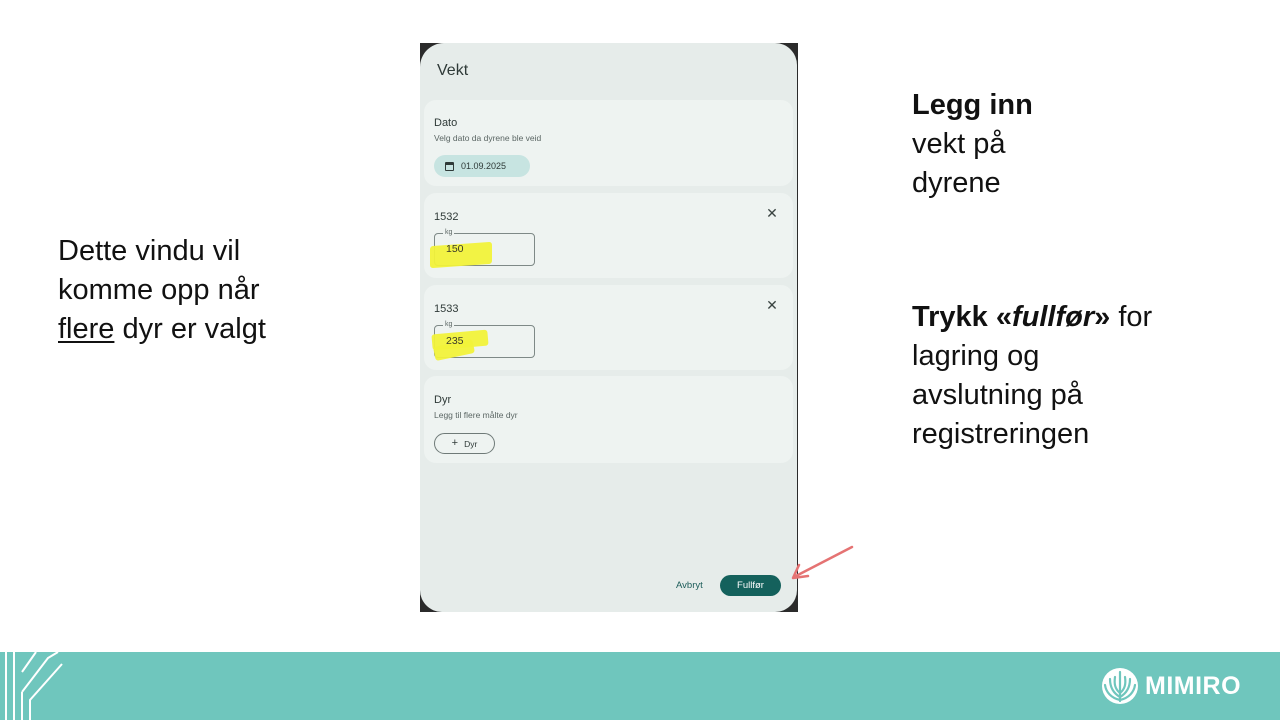 The width and height of the screenshot is (1280, 720). I want to click on left-caption-line2: komme opp når, so click(159, 290).